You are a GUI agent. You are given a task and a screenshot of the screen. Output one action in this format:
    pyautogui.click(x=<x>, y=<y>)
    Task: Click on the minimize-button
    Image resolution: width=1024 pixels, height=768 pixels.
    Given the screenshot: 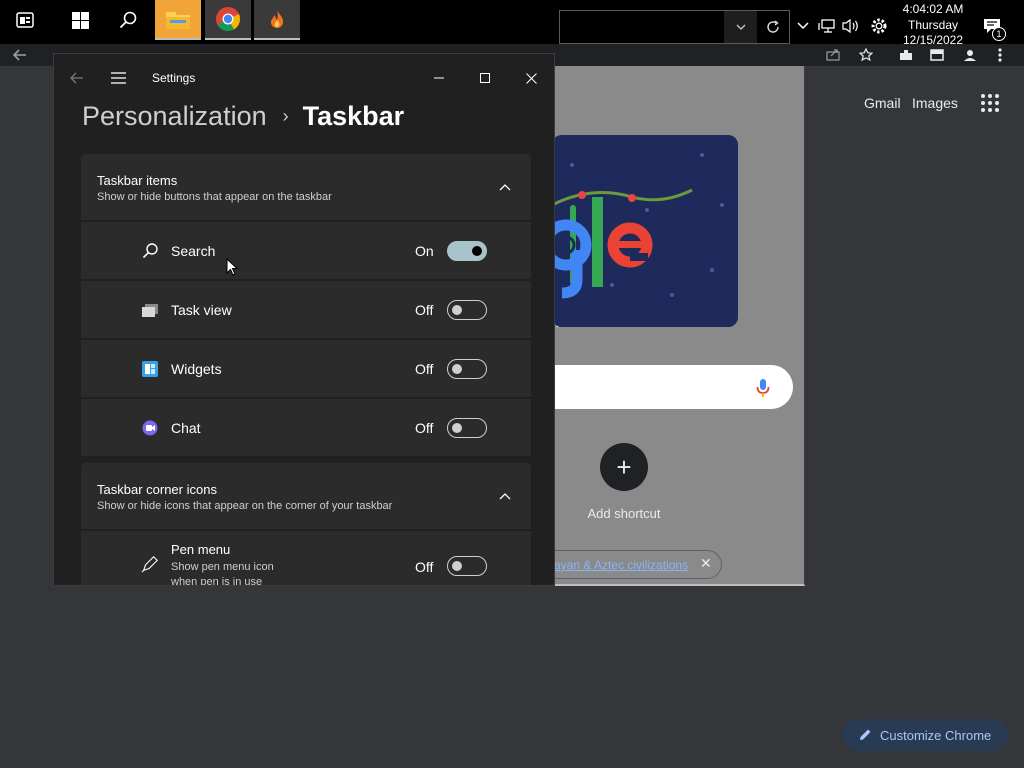 What is the action you would take?
    pyautogui.click(x=439, y=78)
    